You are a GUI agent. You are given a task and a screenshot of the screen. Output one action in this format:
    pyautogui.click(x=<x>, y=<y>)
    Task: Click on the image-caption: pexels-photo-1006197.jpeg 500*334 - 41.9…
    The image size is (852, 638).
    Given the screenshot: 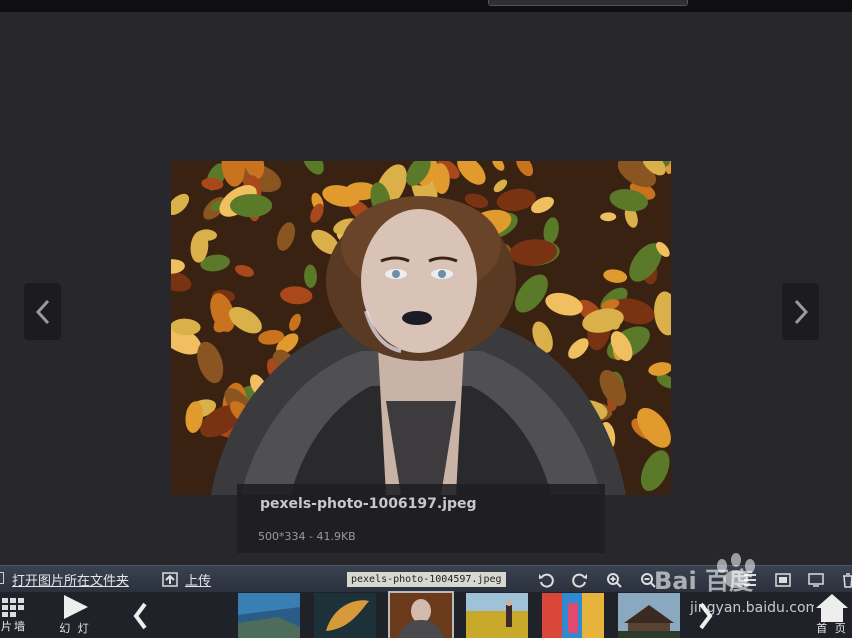 What is the action you would take?
    pyautogui.click(x=421, y=518)
    